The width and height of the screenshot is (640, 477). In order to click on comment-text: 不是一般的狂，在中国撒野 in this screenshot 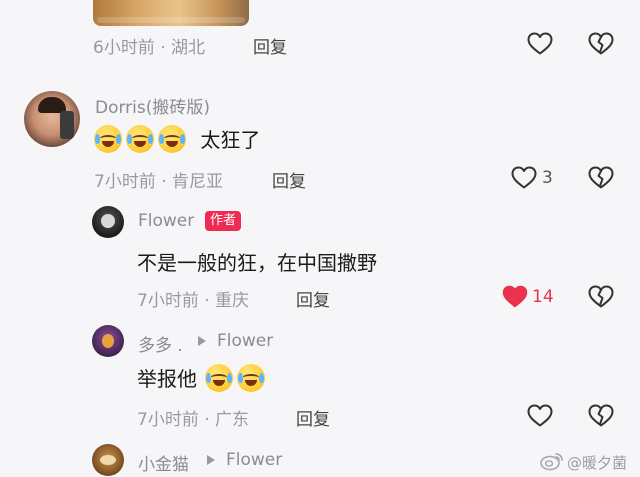, I will do `click(257, 263)`.